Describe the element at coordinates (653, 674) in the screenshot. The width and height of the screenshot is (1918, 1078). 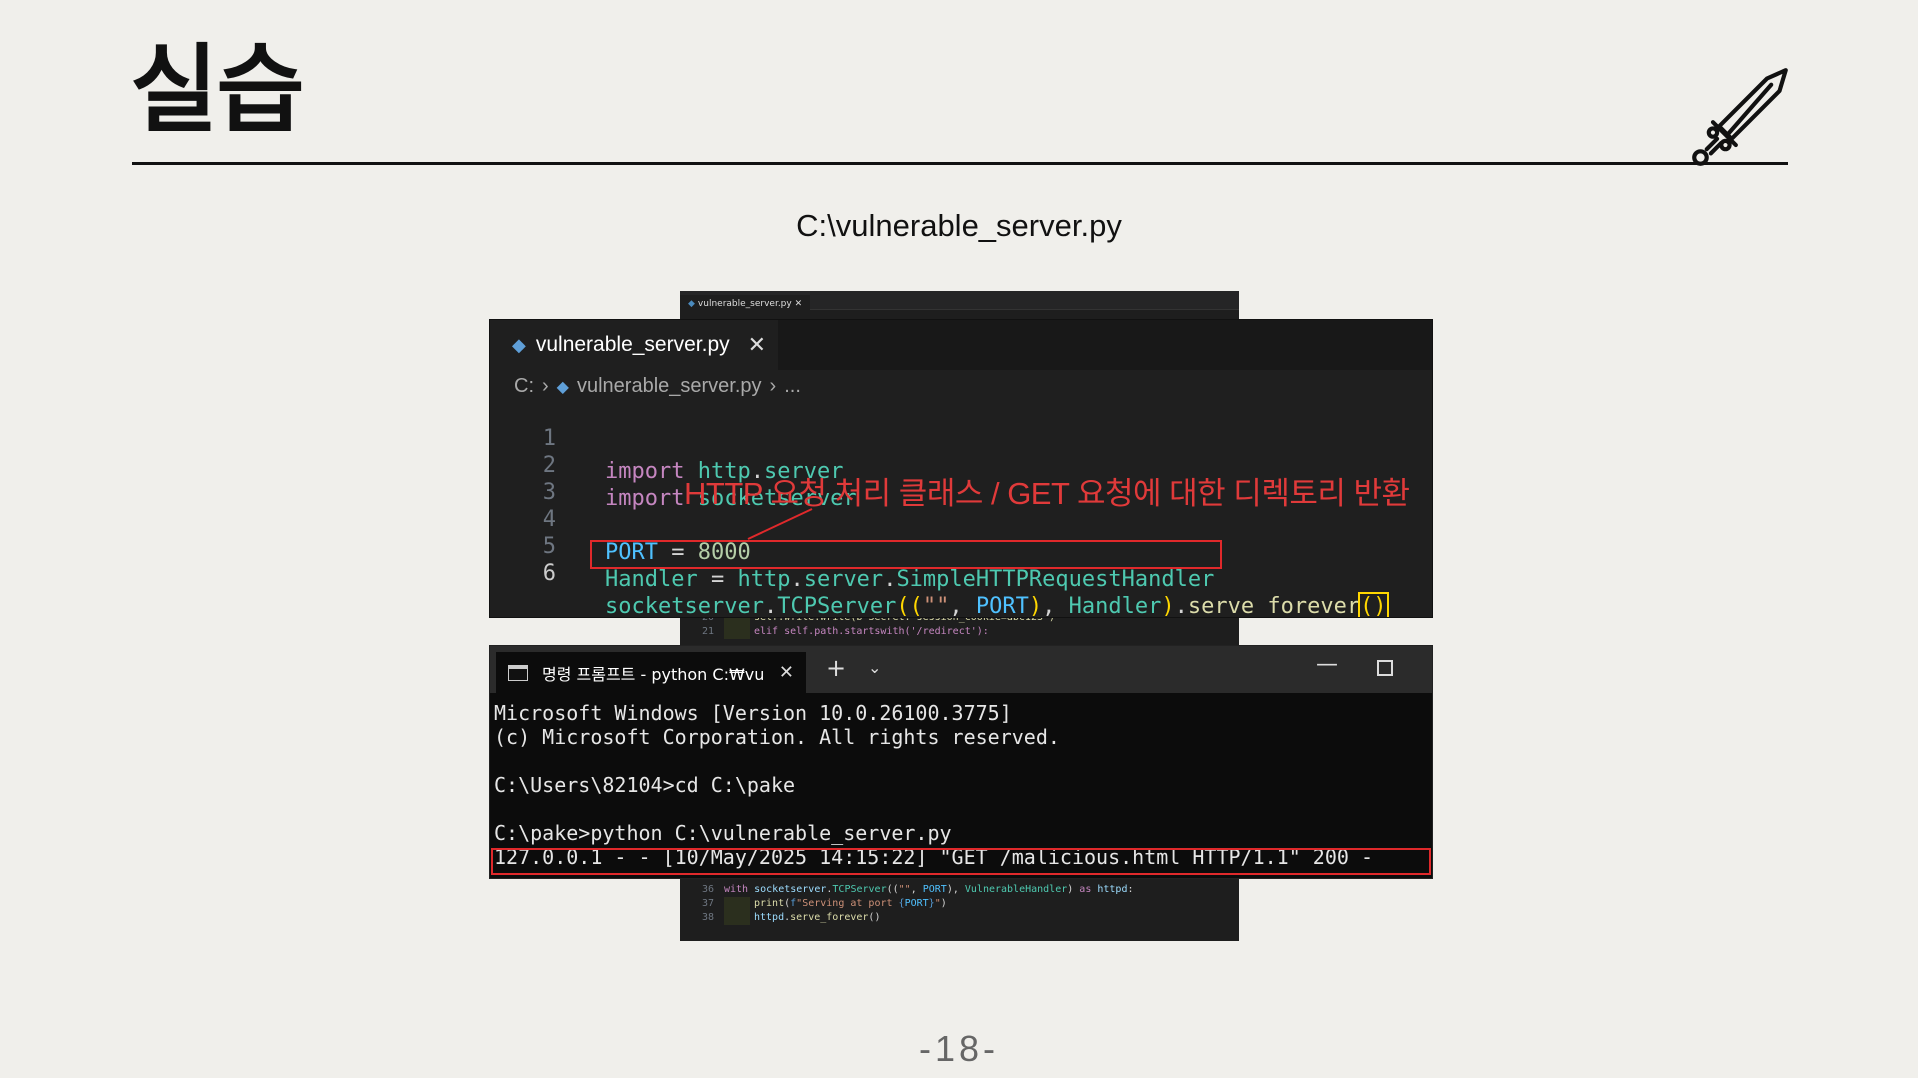
I see `terminal-tab-label: 명령 프롬프트 - python C:₩vu` at that location.